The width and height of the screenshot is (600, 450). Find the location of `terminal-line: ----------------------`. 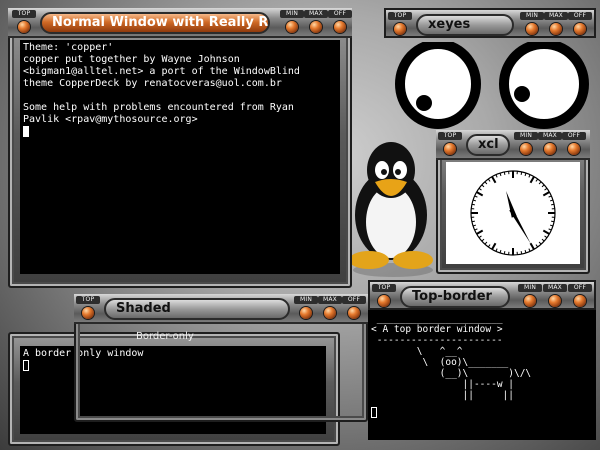

terminal-line: ---------------------- is located at coordinates (437, 340).